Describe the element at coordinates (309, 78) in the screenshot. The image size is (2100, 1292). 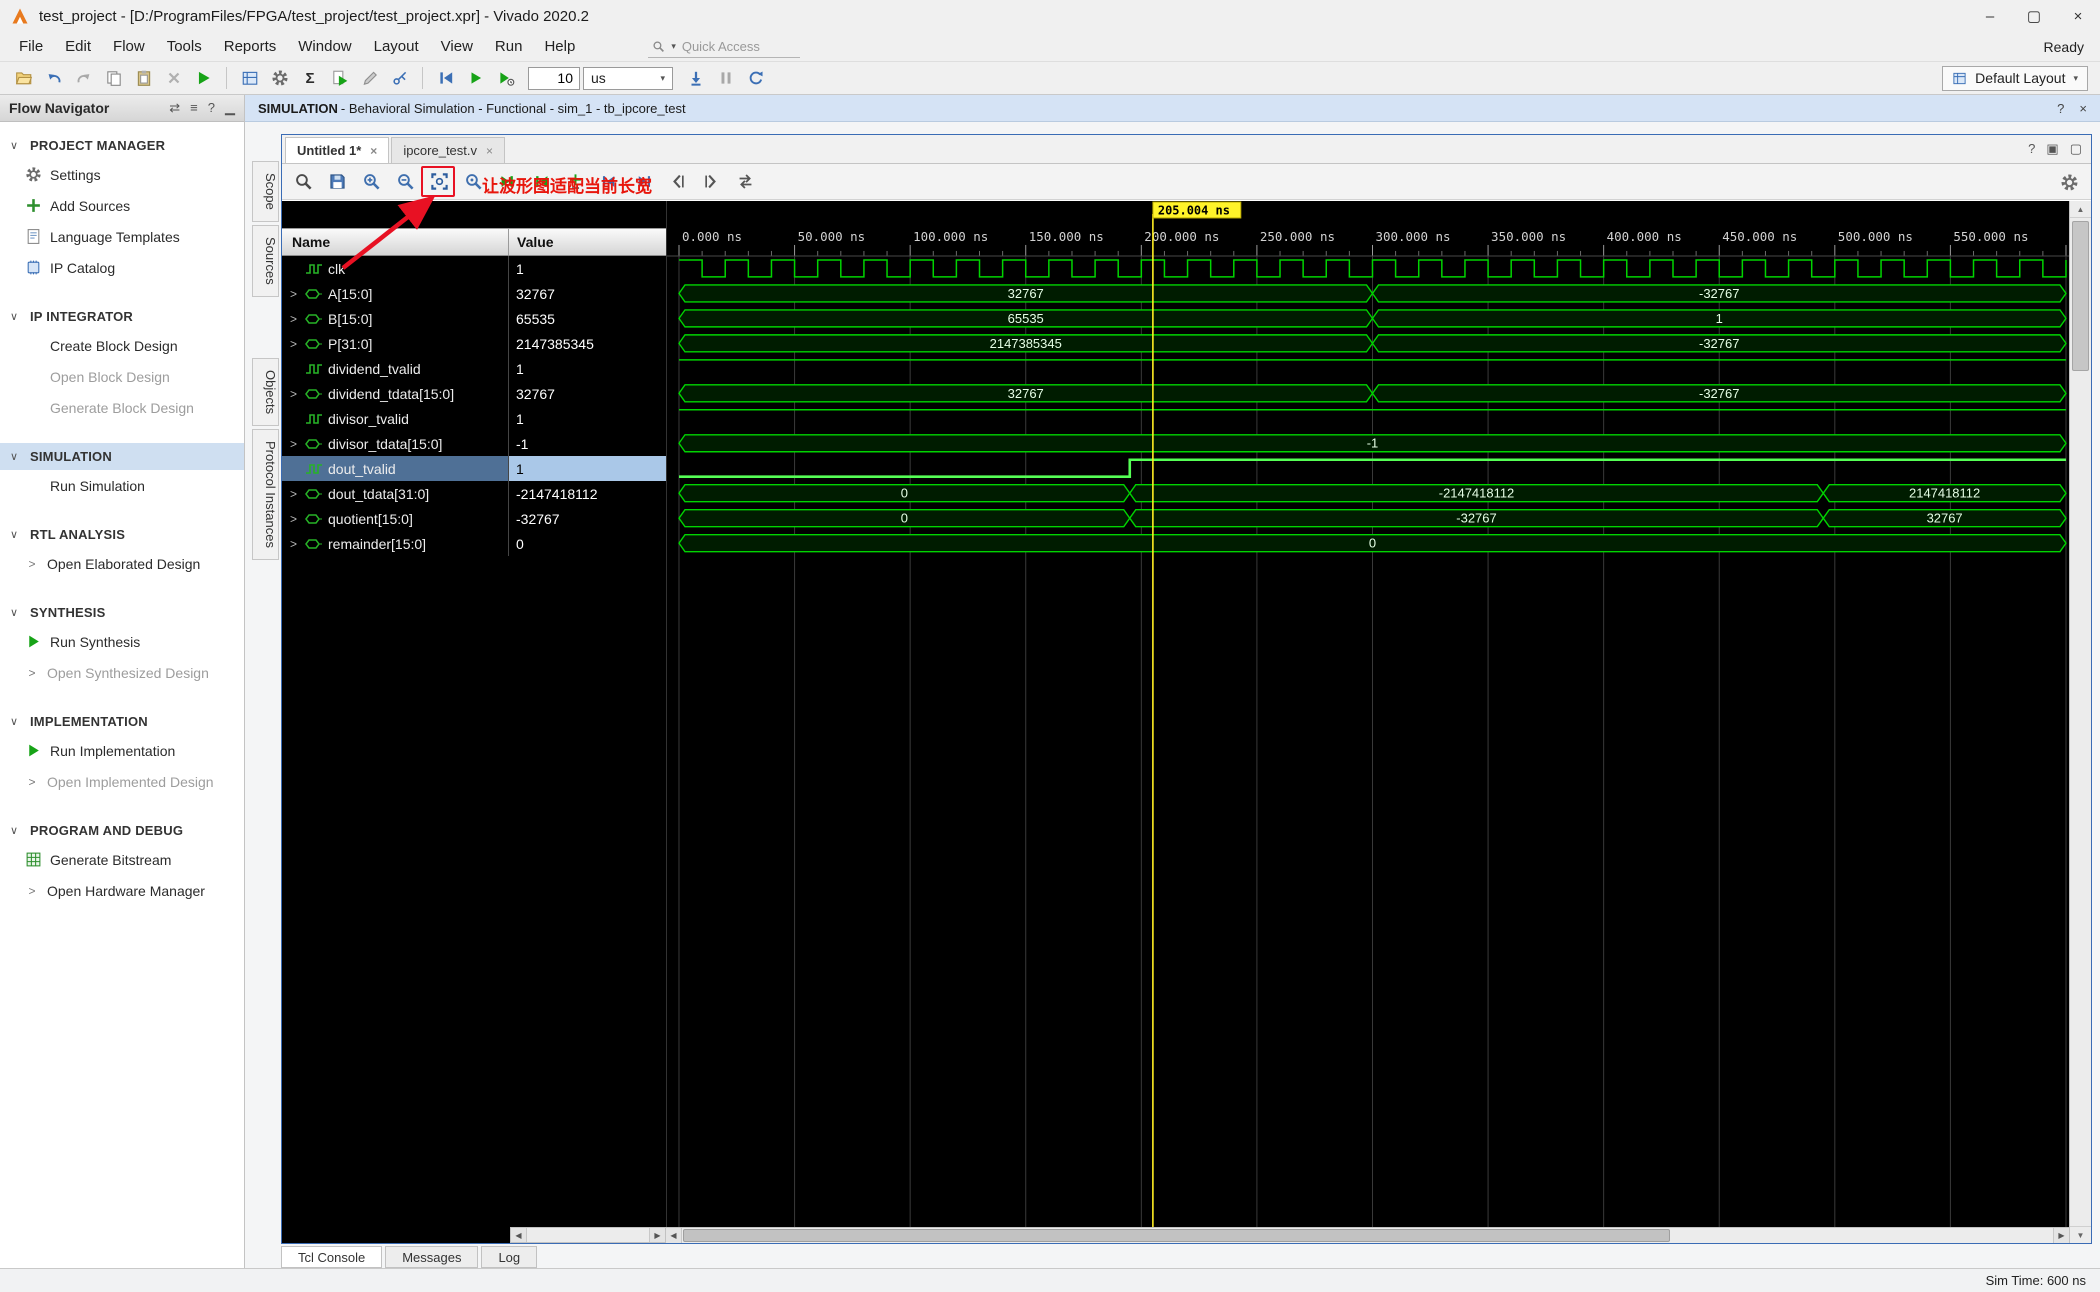
I see `sum-icon: Σ` at that location.